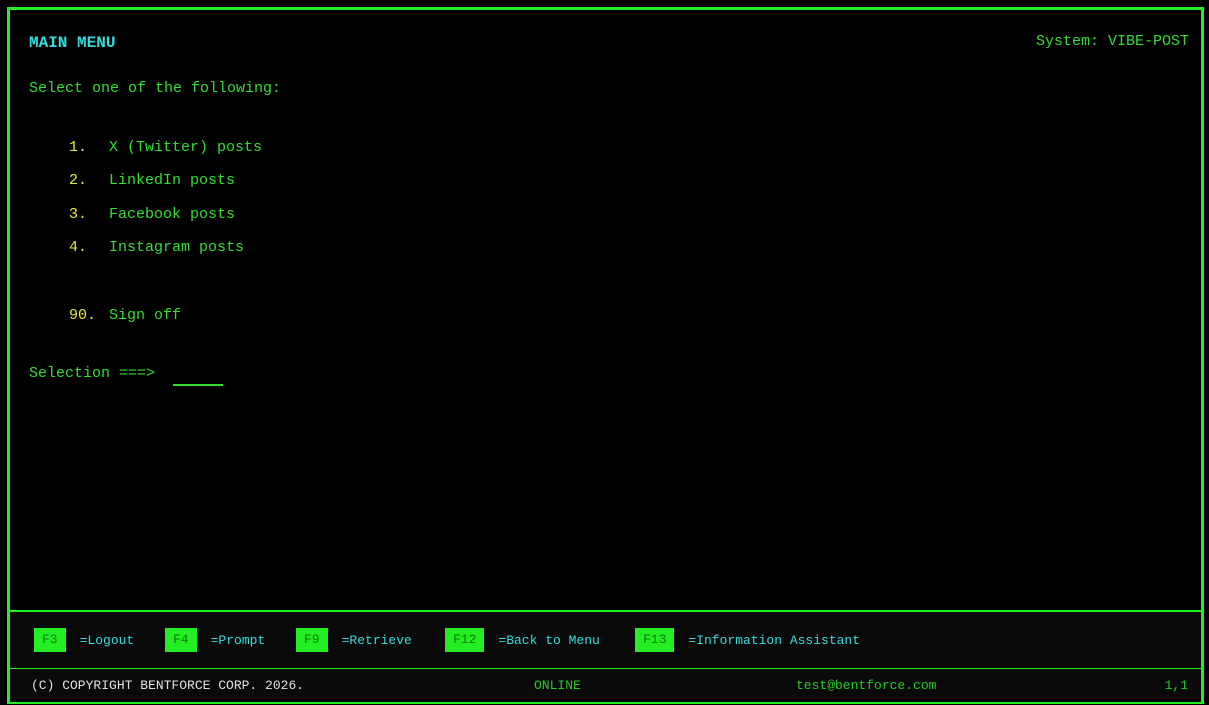  Describe the element at coordinates (866, 685) in the screenshot. I see `user-email: test@bentforce.com` at that location.